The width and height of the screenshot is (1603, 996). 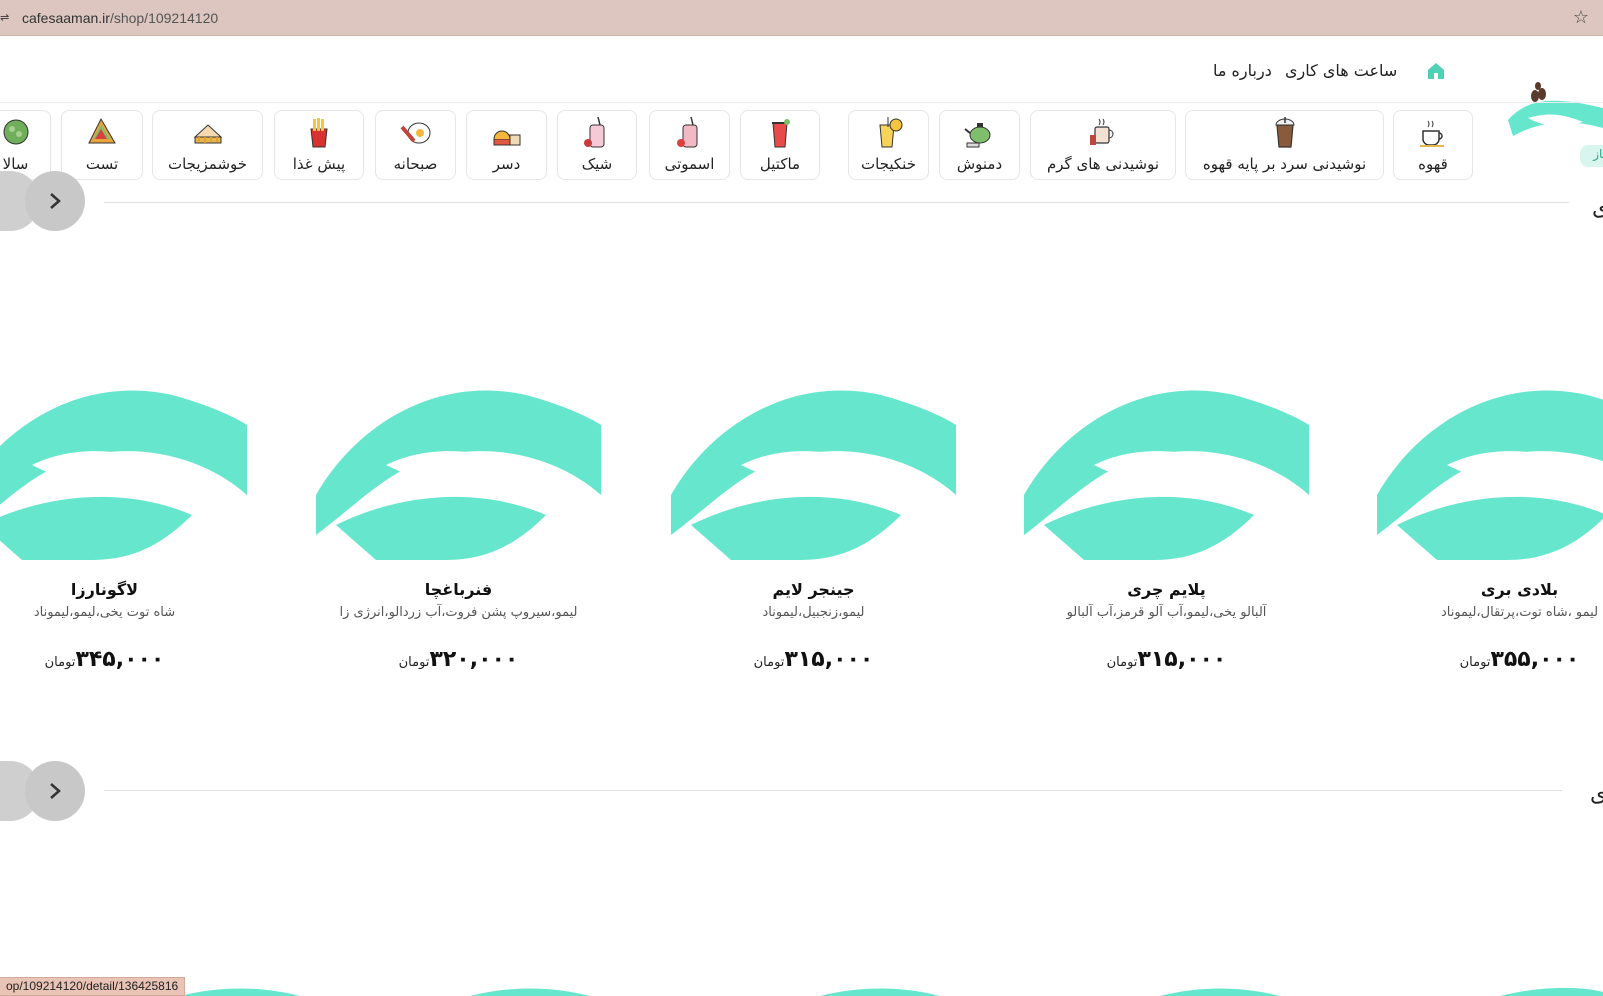 What do you see at coordinates (319, 133) in the screenshot?
I see `fries-icon` at bounding box center [319, 133].